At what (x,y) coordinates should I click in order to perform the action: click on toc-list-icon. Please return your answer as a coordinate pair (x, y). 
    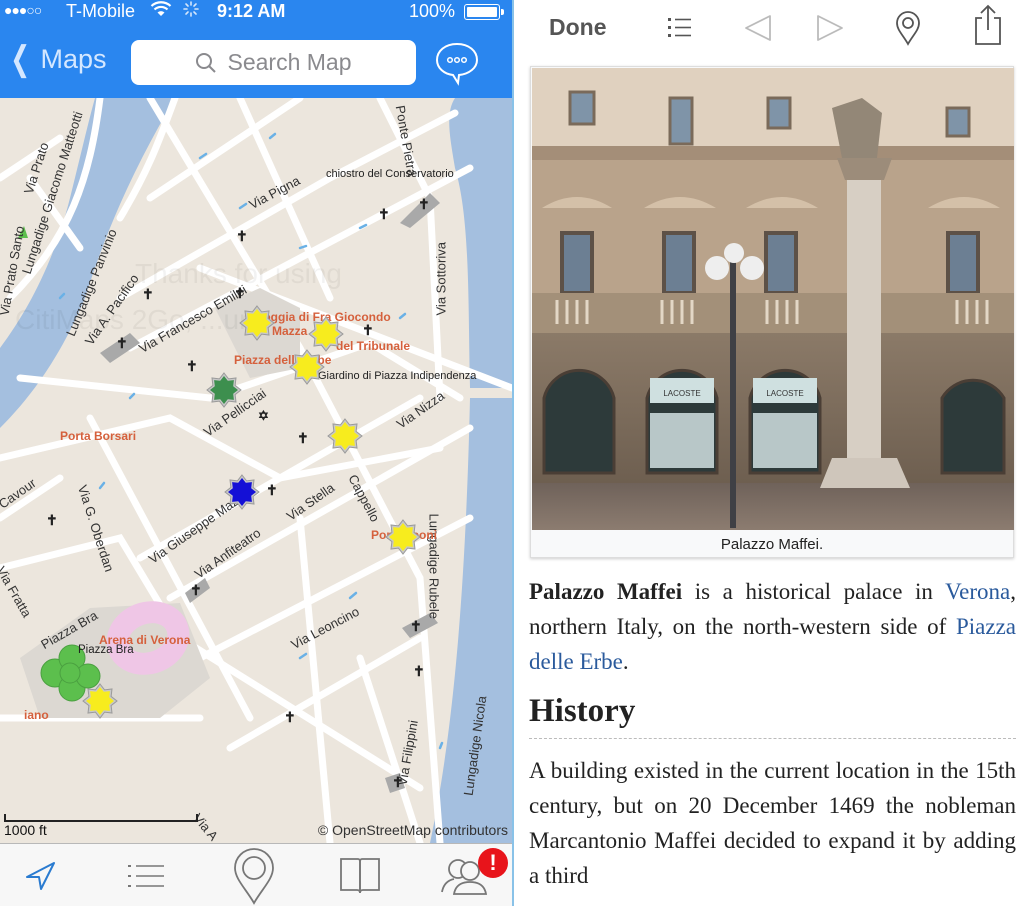
    Looking at the image, I should click on (679, 27).